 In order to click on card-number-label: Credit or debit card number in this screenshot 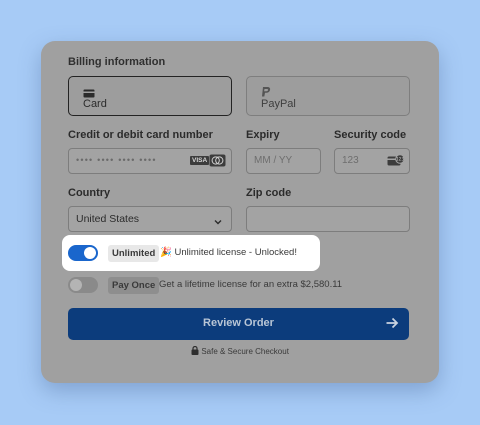, I will do `click(140, 135)`.